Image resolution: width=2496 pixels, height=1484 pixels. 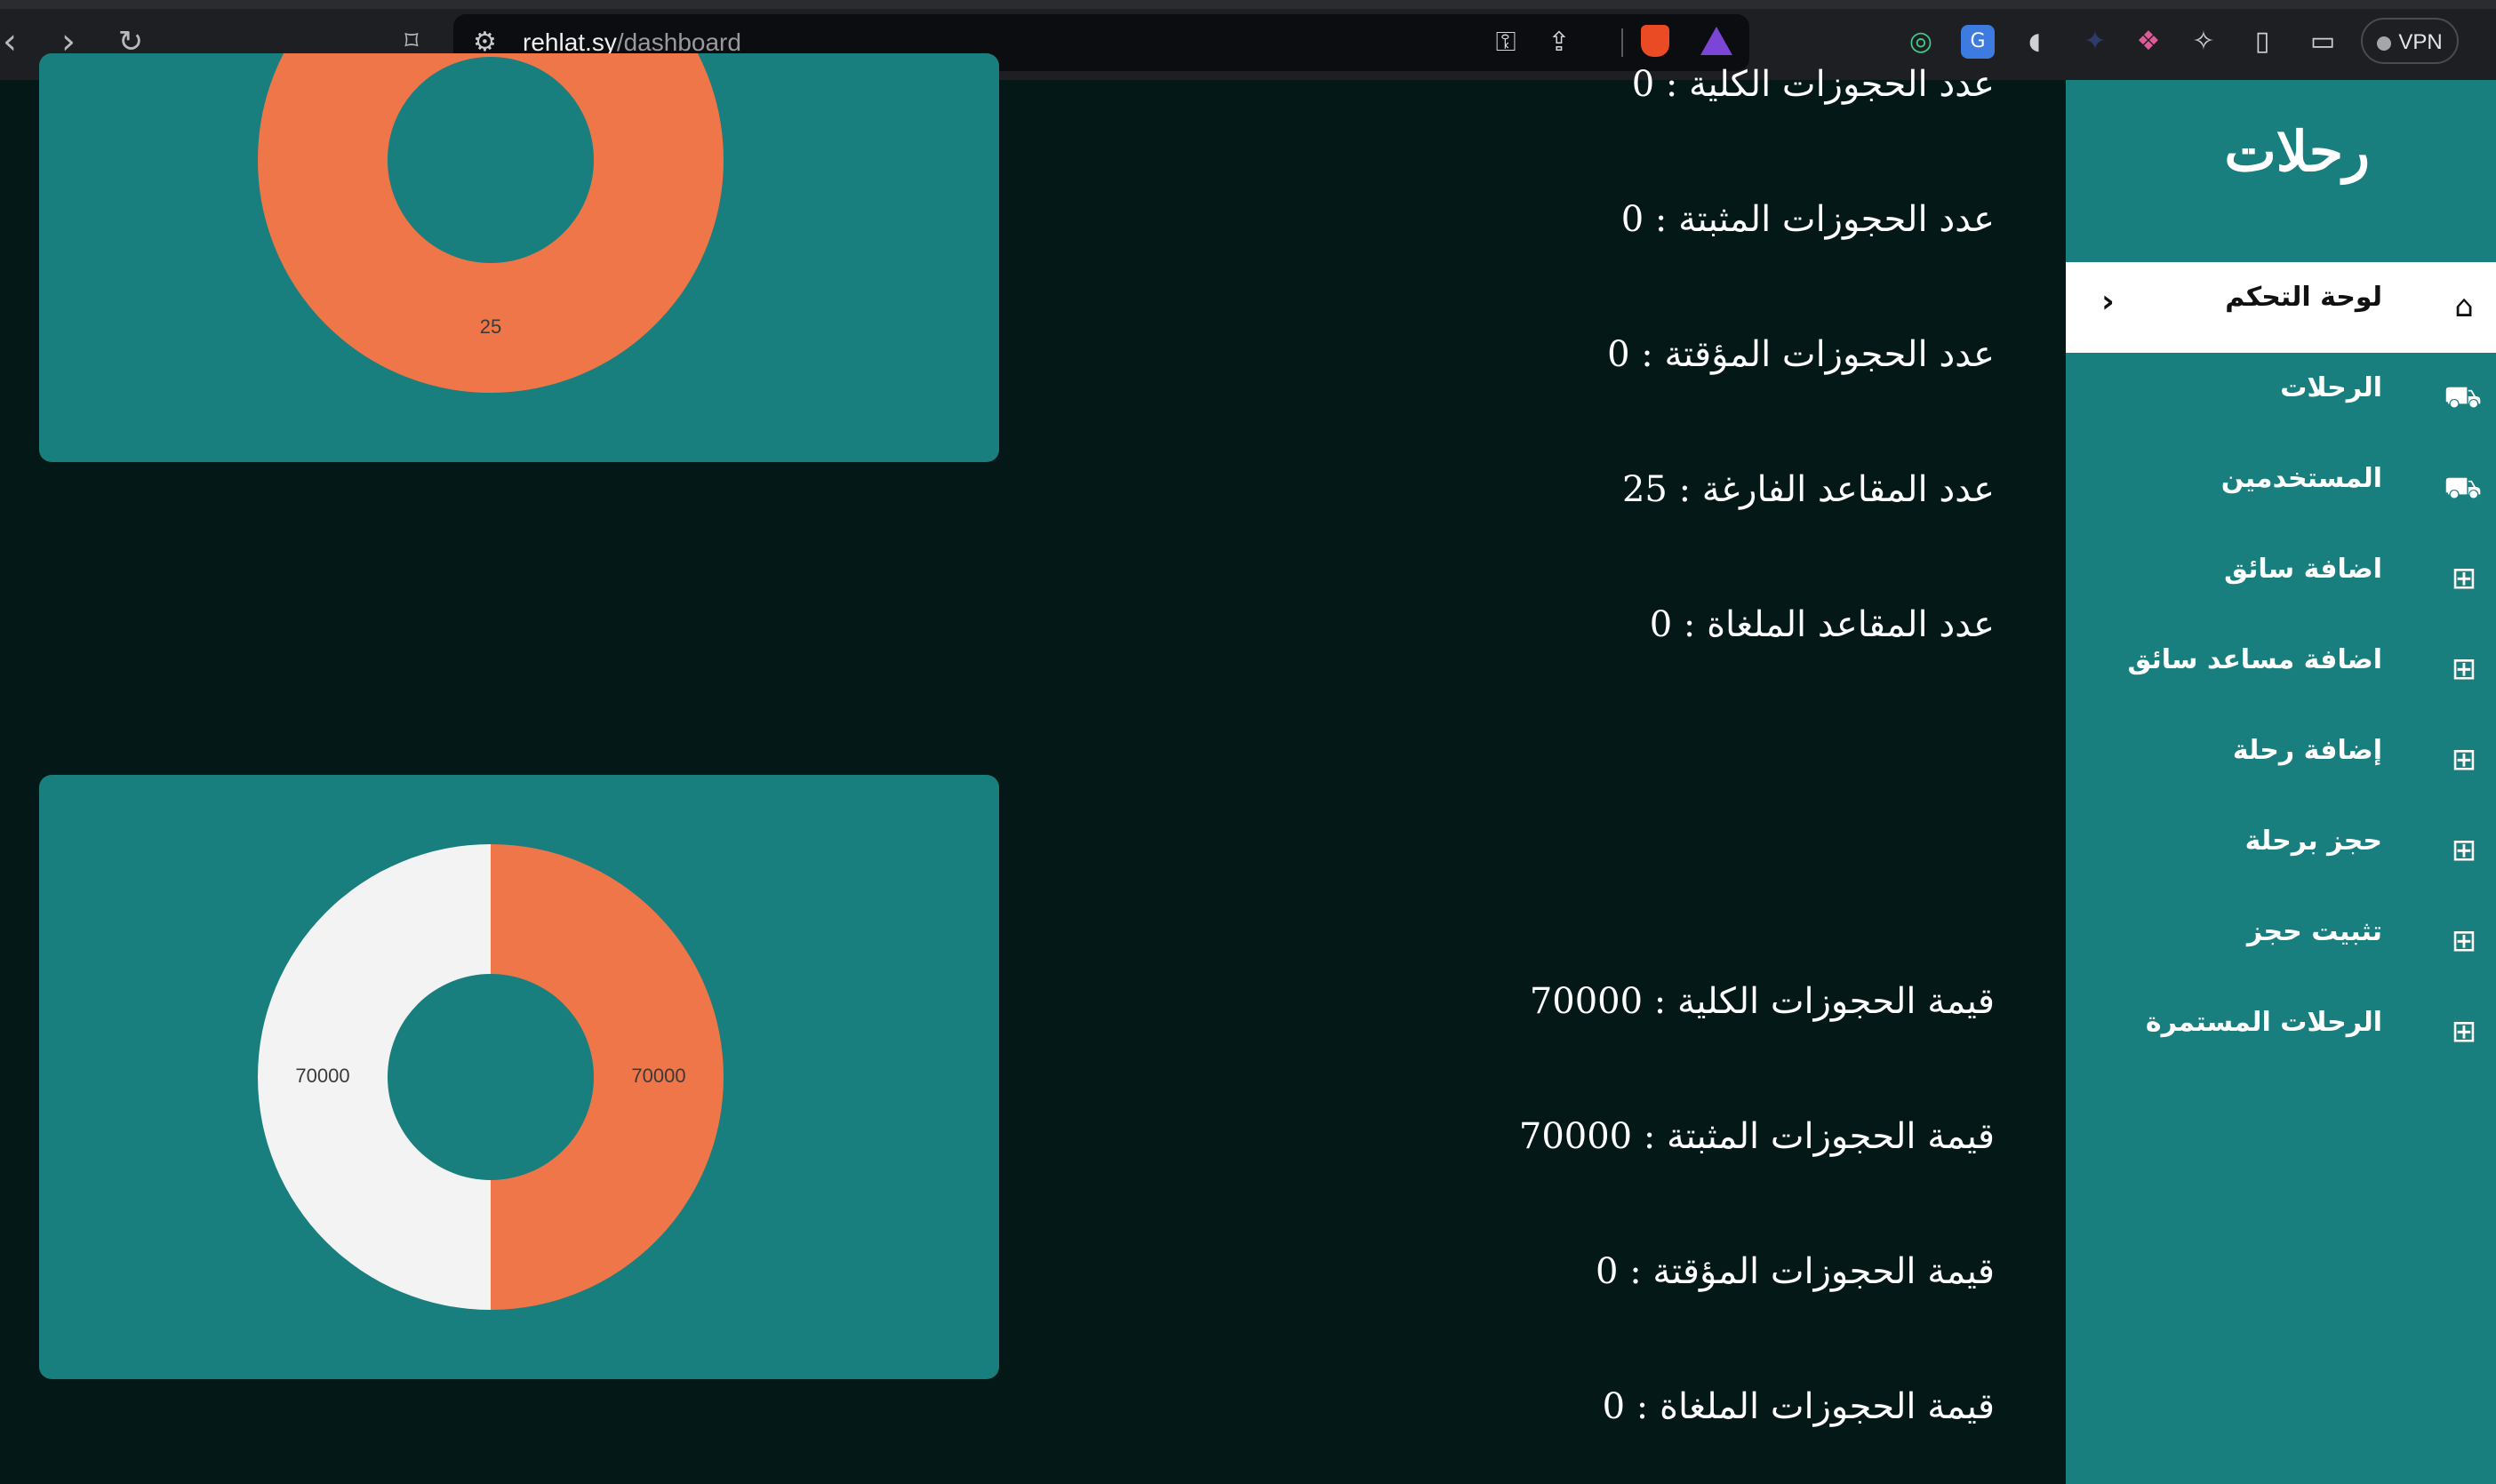 I want to click on values-donut-chart: 70000 70000, so click(x=491, y=1077).